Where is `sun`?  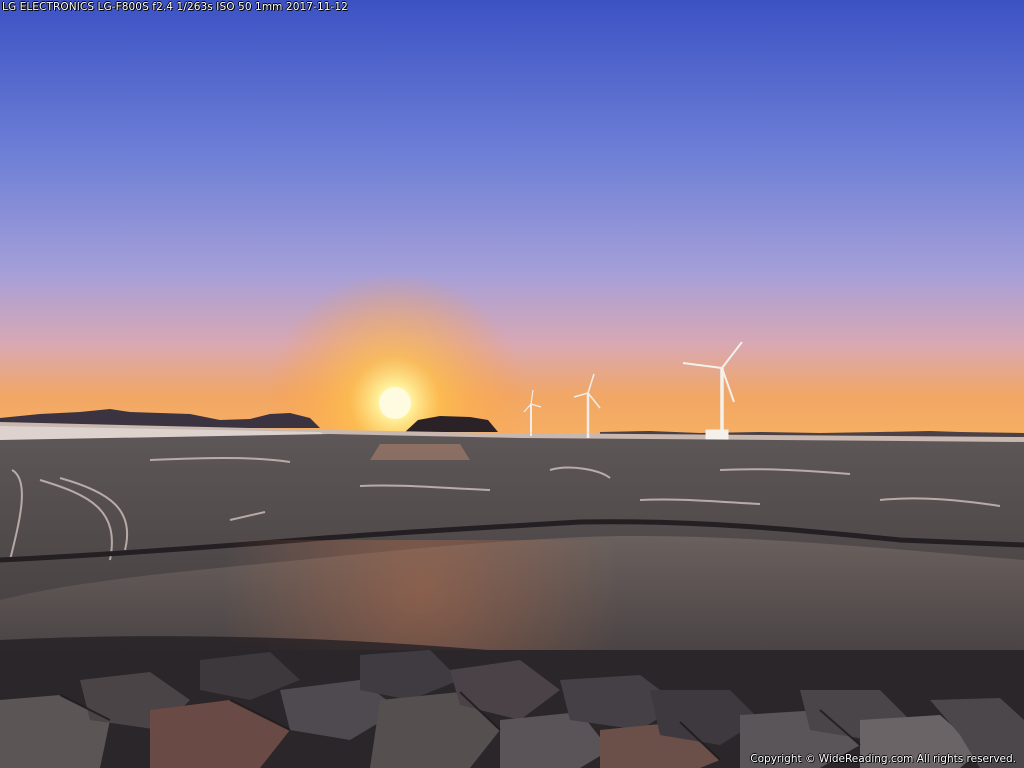 sun is located at coordinates (395, 403).